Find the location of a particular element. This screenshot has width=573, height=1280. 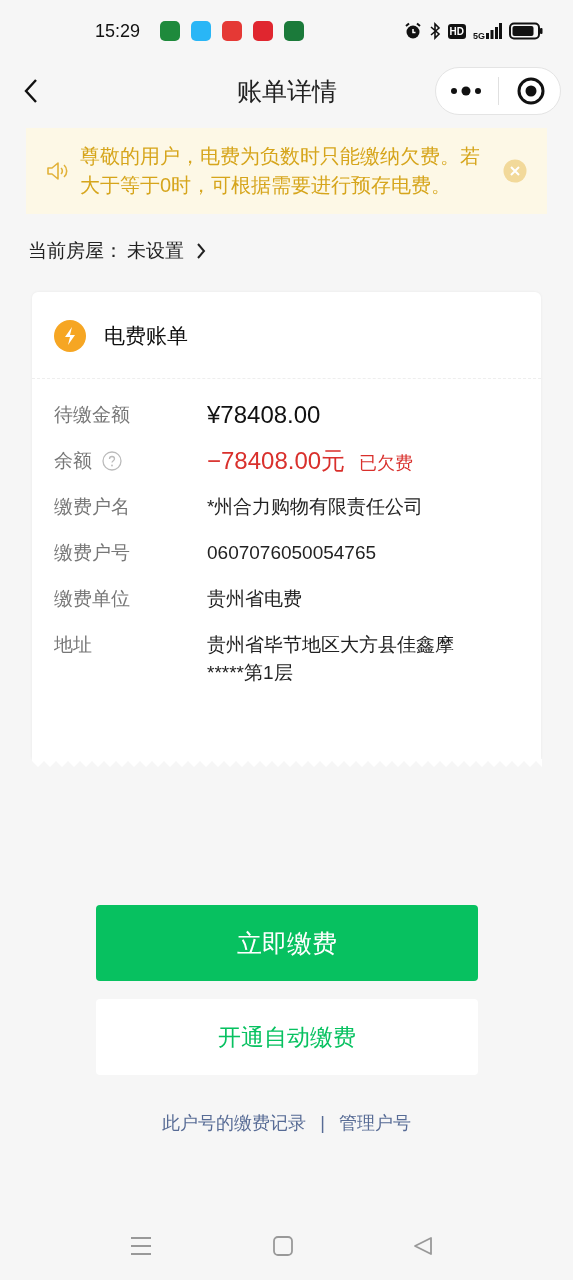

amount-value: ¥78408.00 is located at coordinates (264, 415).